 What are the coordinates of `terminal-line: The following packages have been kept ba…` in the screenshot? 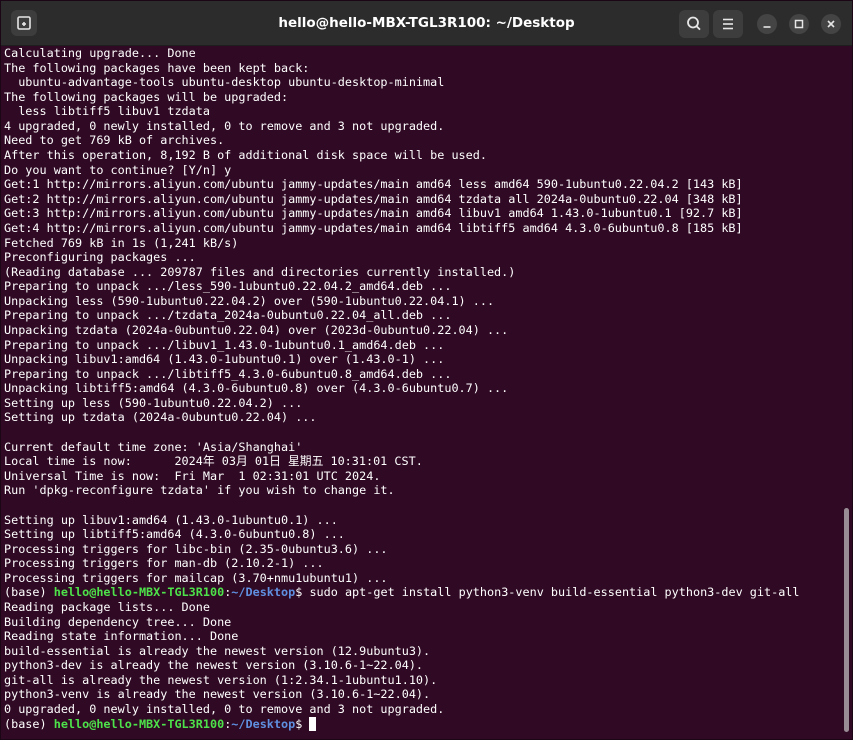 It's located at (157, 67).